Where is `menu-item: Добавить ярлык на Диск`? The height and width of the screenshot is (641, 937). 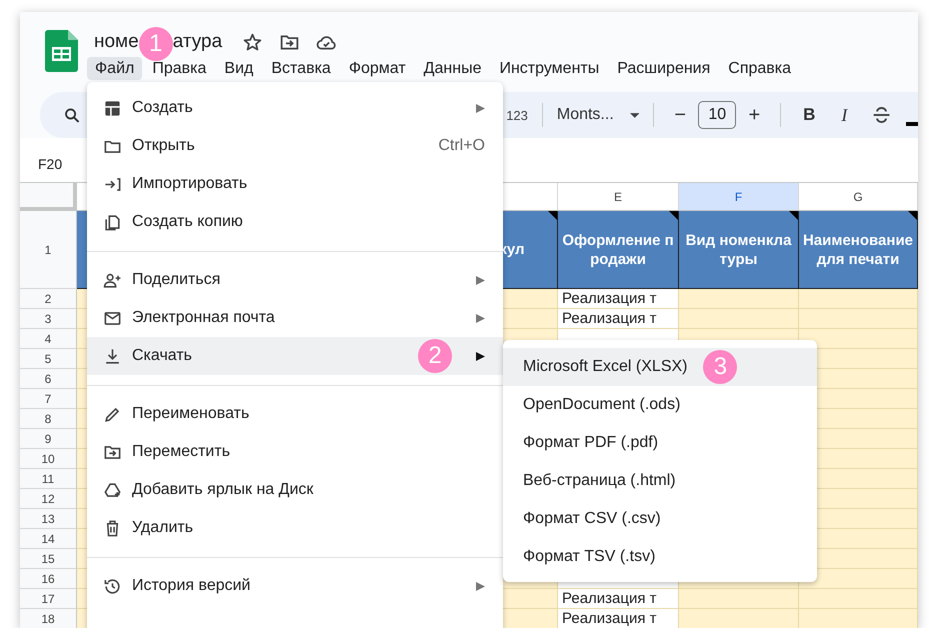 menu-item: Добавить ярлык на Диск is located at coordinates (295, 490).